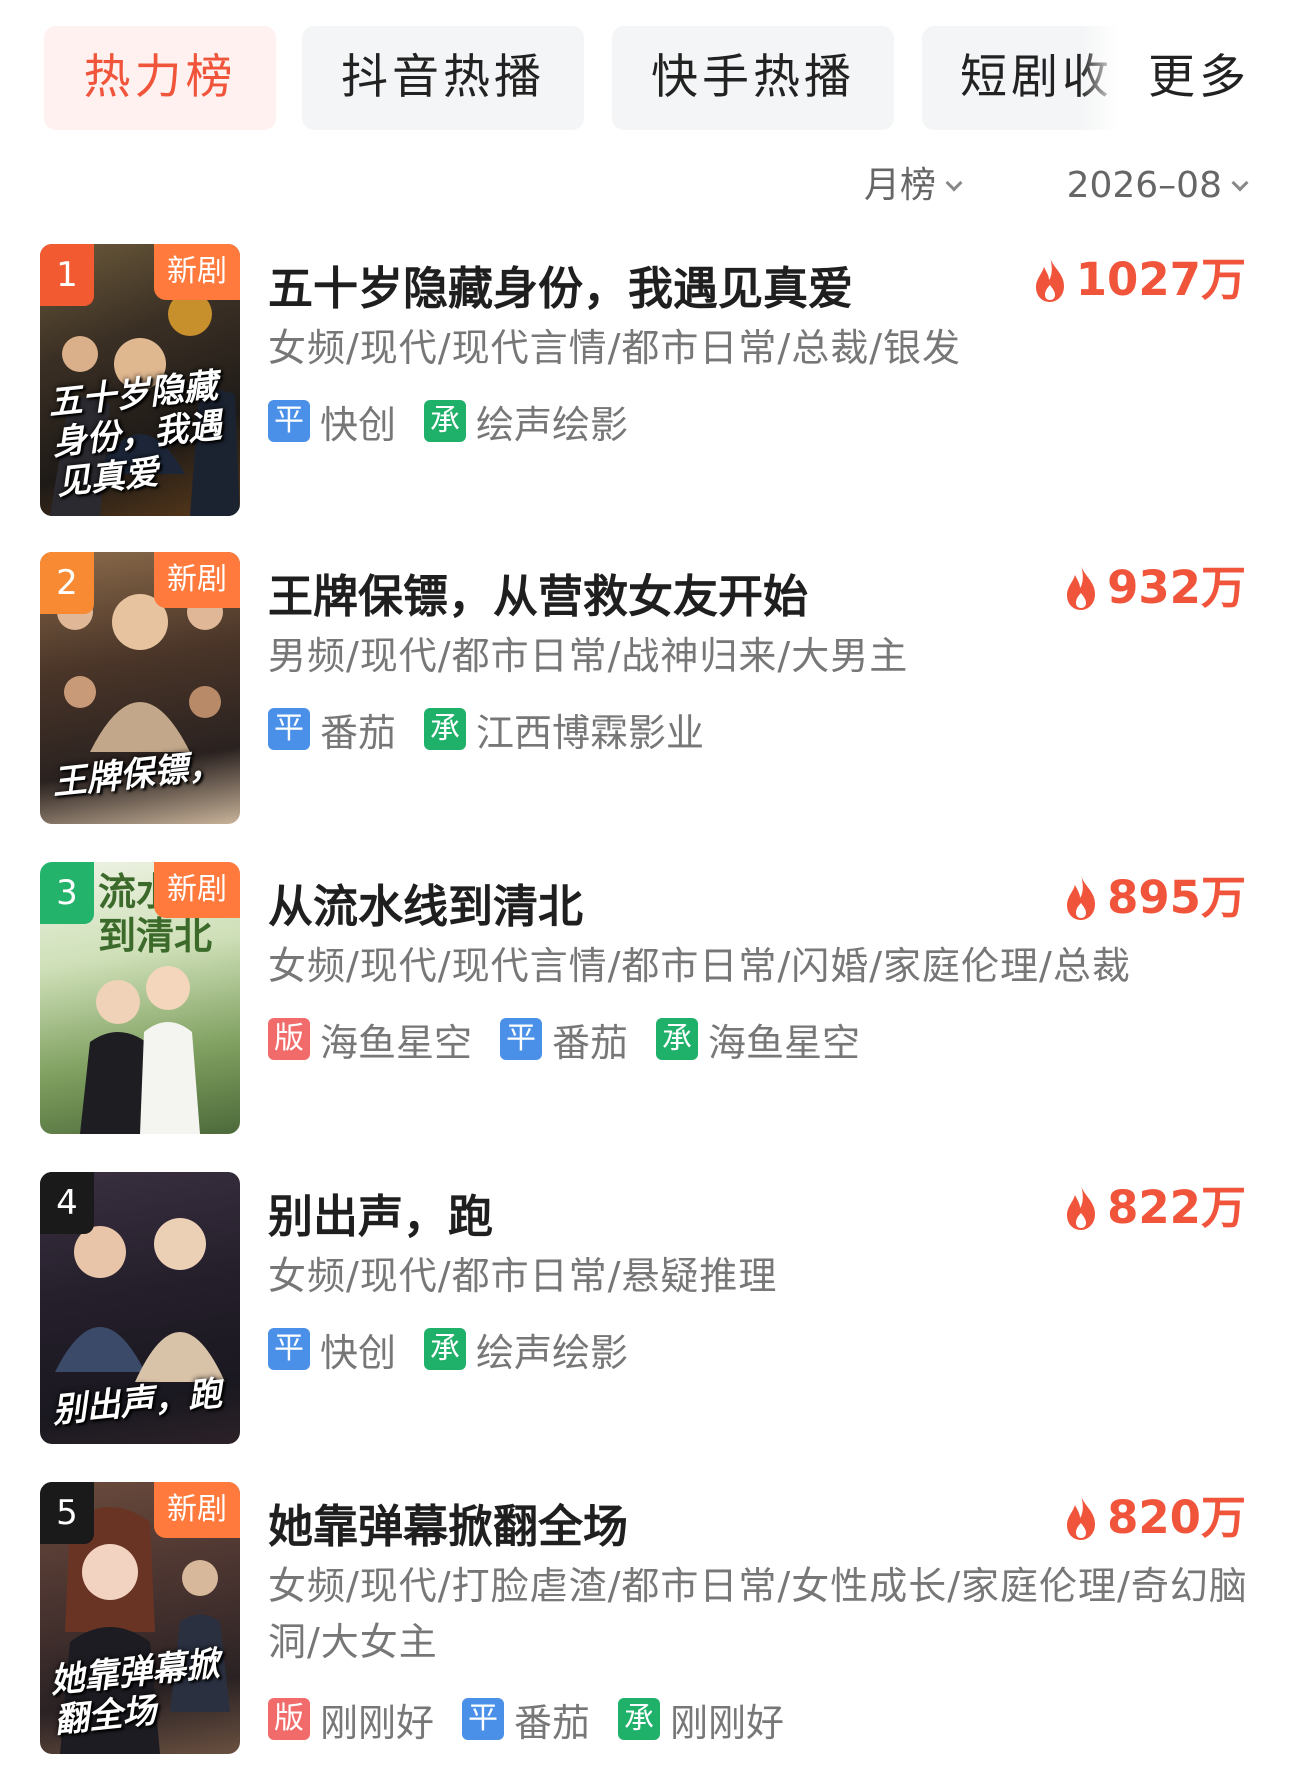 This screenshot has width=1290, height=1774. I want to click on genre-tags: 女频/现代/现代言情/都市日常/闪婚/家庭伦理/总裁, so click(699, 966).